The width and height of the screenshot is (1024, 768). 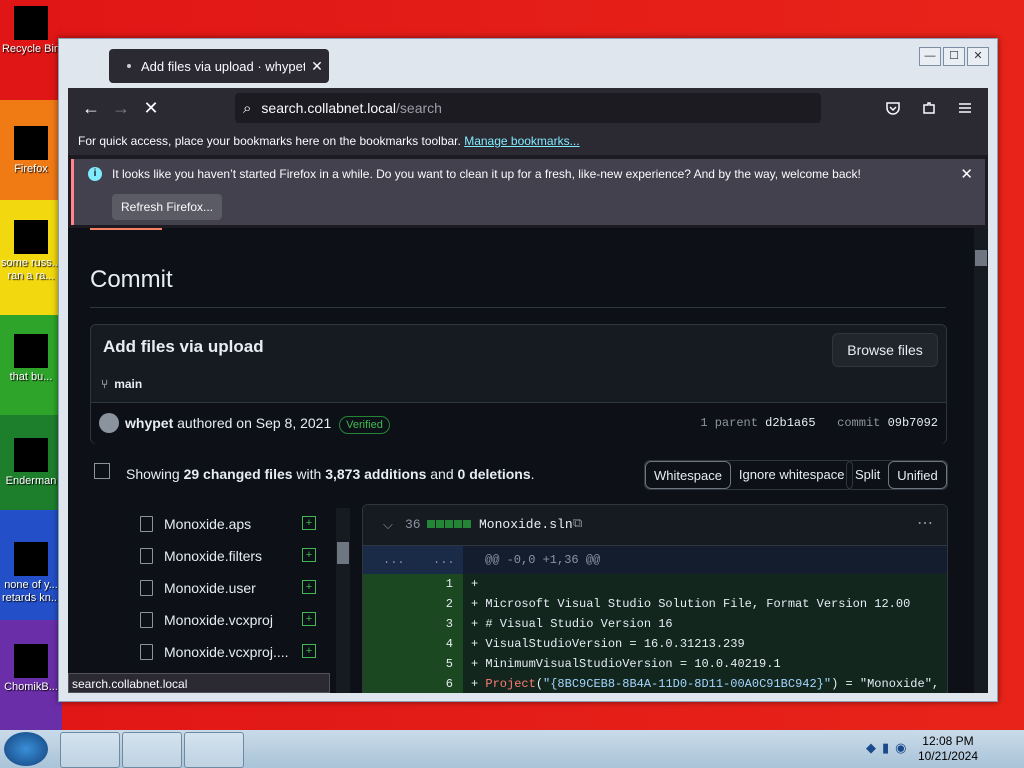 I want to click on volume-icon: ◉, so click(x=900, y=748).